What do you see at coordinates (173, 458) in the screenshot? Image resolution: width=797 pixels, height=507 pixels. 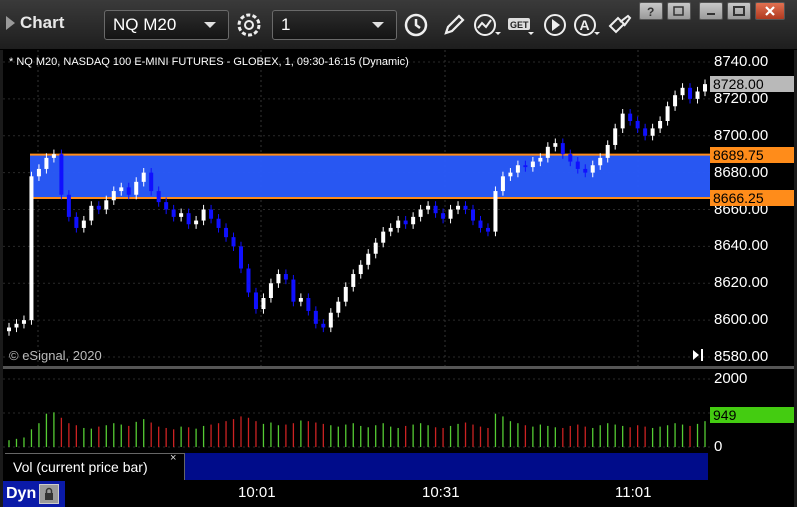 I see `volume-close-icon: ×` at bounding box center [173, 458].